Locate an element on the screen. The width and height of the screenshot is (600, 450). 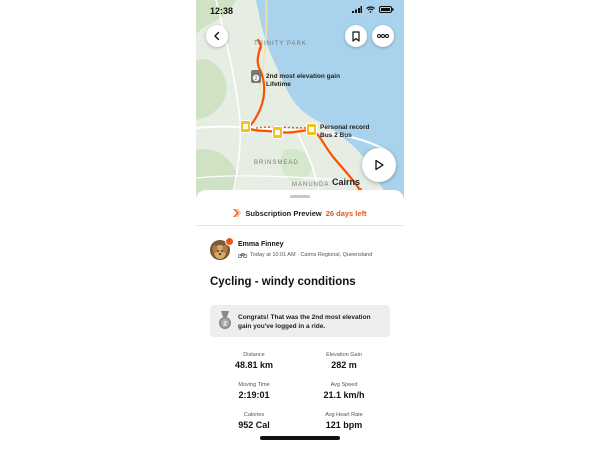
athlete-name: Emma Finney is located at coordinates (261, 244).